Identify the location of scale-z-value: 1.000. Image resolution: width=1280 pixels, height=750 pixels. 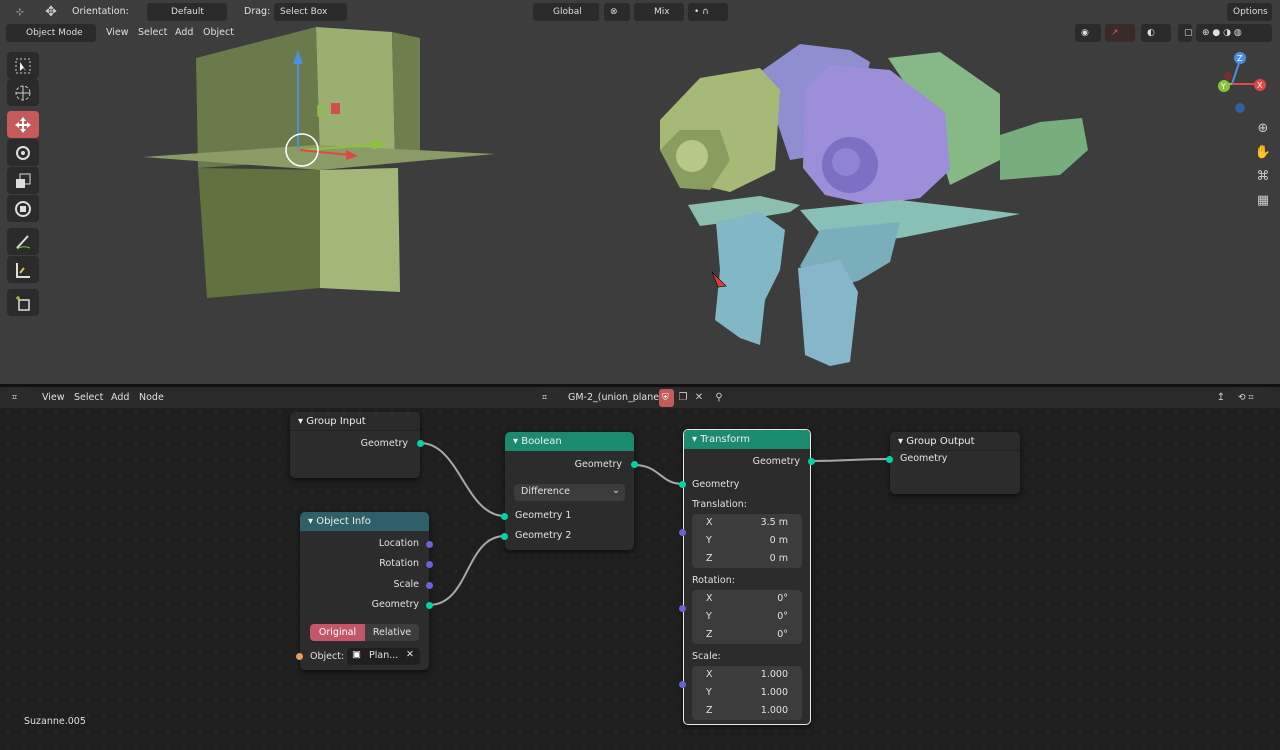
(774, 710).